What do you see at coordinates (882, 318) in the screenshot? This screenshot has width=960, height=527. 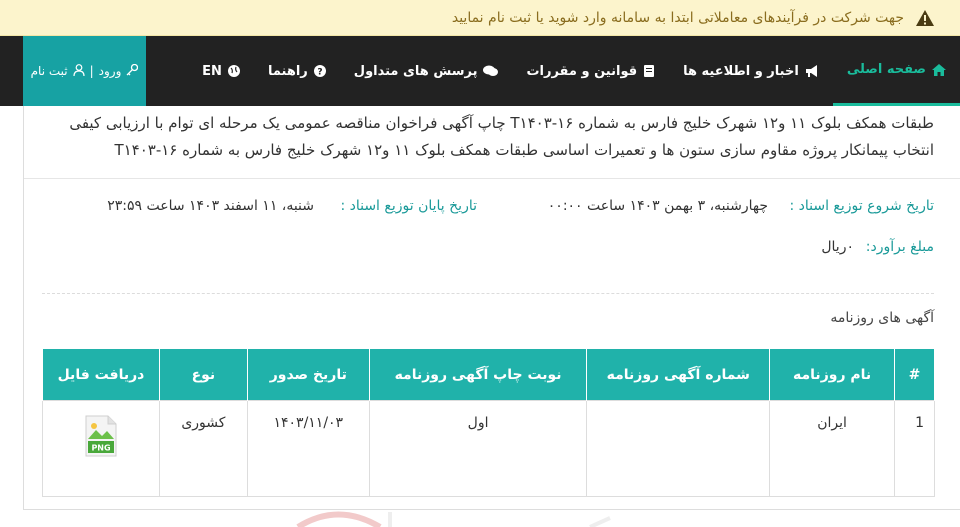 I see `newspaper-ads-heading: آگهی های روزنامه` at bounding box center [882, 318].